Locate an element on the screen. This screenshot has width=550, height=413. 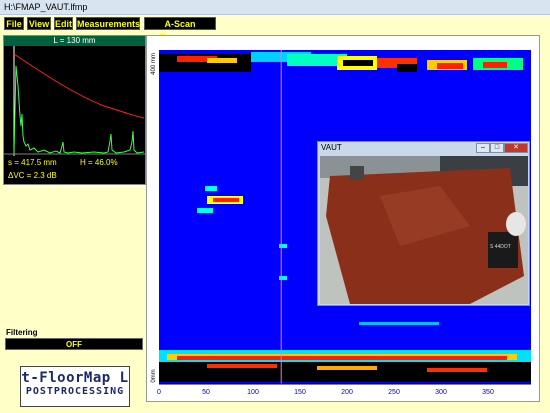
x-tick: 50 is located at coordinates (206, 392).